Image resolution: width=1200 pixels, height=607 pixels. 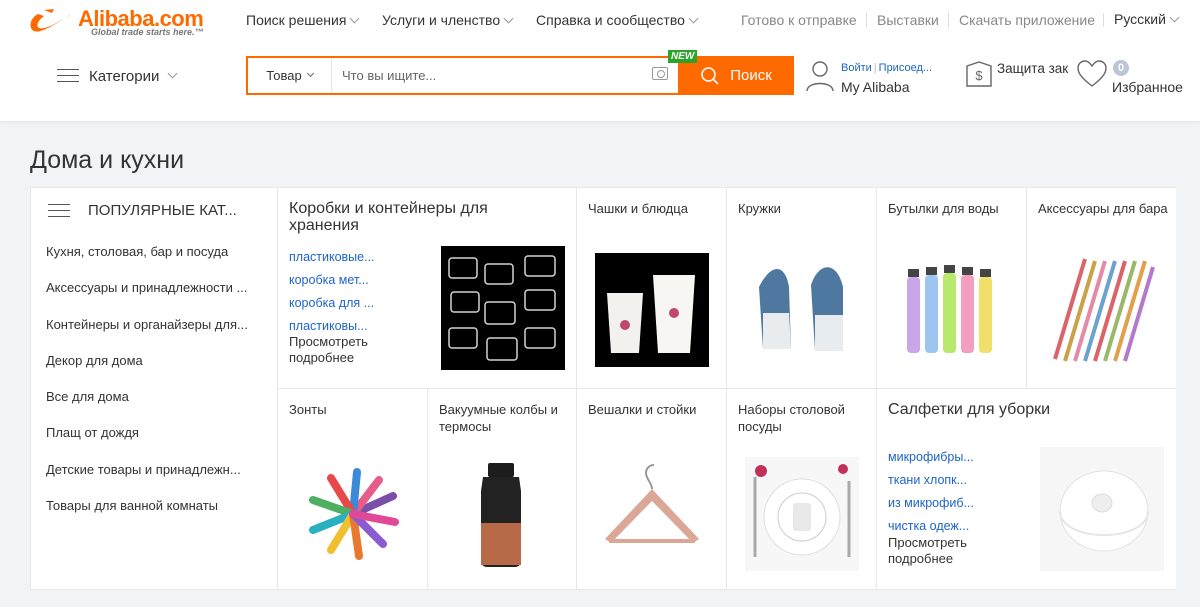 I want to click on tile-bottles: Бутылки для воды, so click(x=952, y=288).